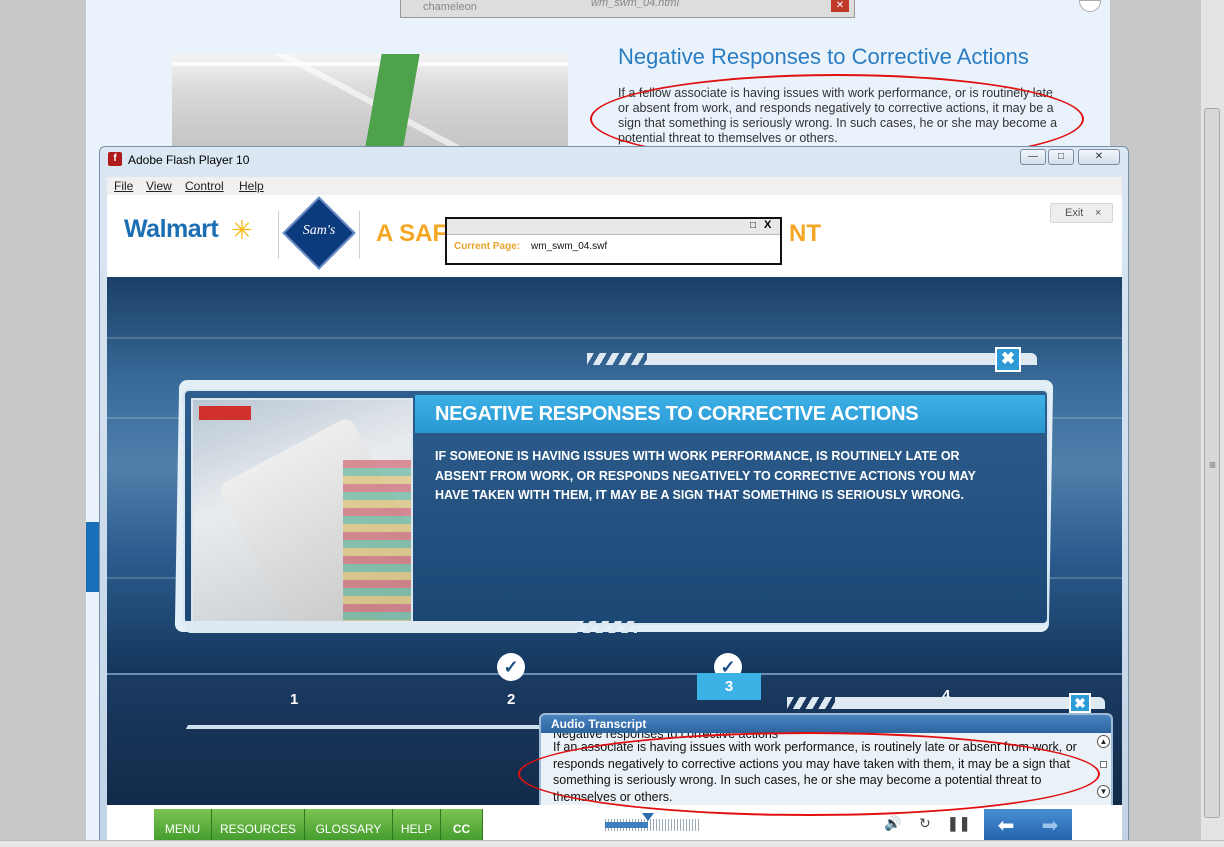  What do you see at coordinates (614, 674) in the screenshot?
I see `progress-divider` at bounding box center [614, 674].